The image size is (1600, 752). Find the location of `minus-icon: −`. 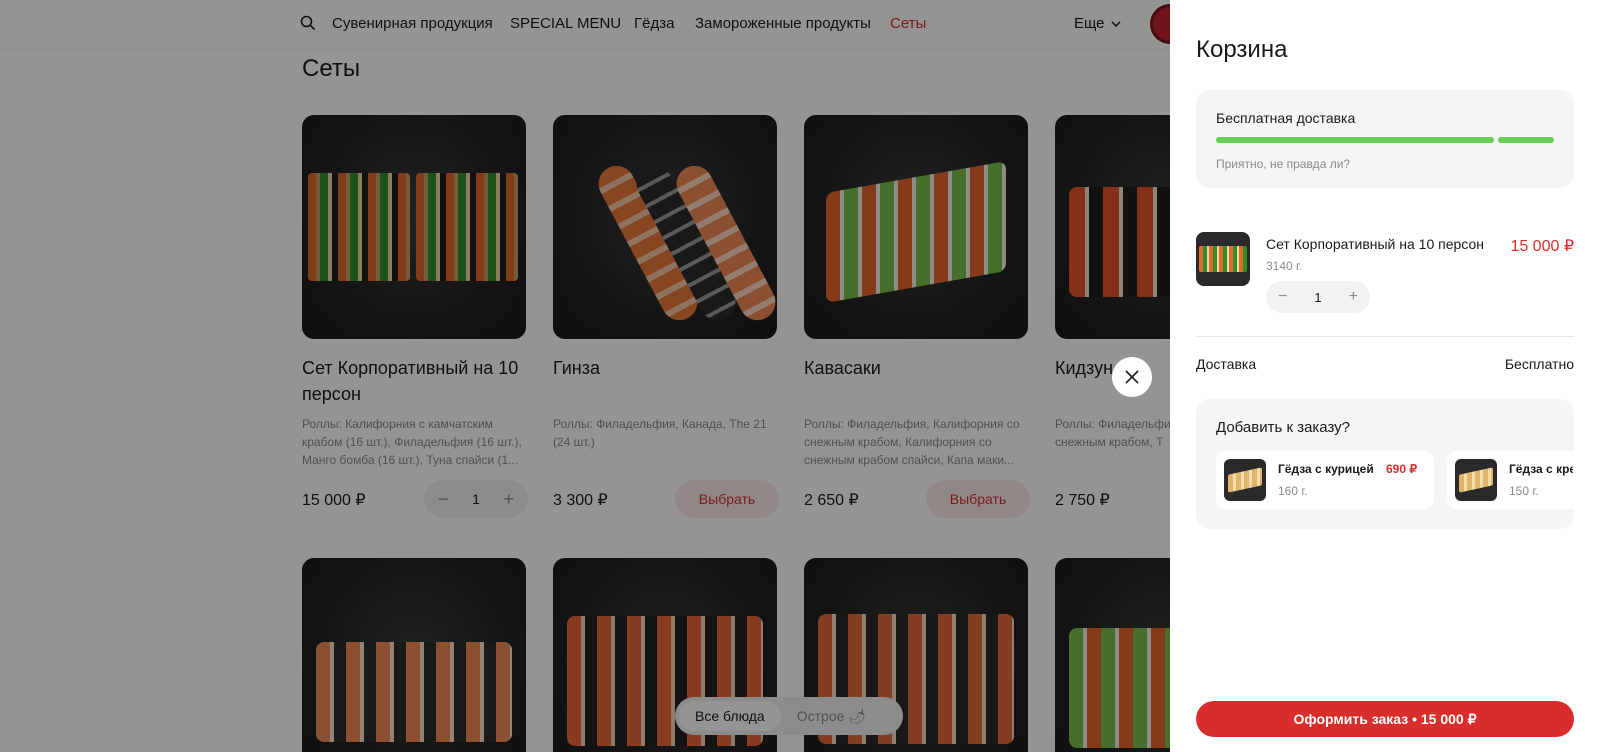

minus-icon: − is located at coordinates (1282, 297).